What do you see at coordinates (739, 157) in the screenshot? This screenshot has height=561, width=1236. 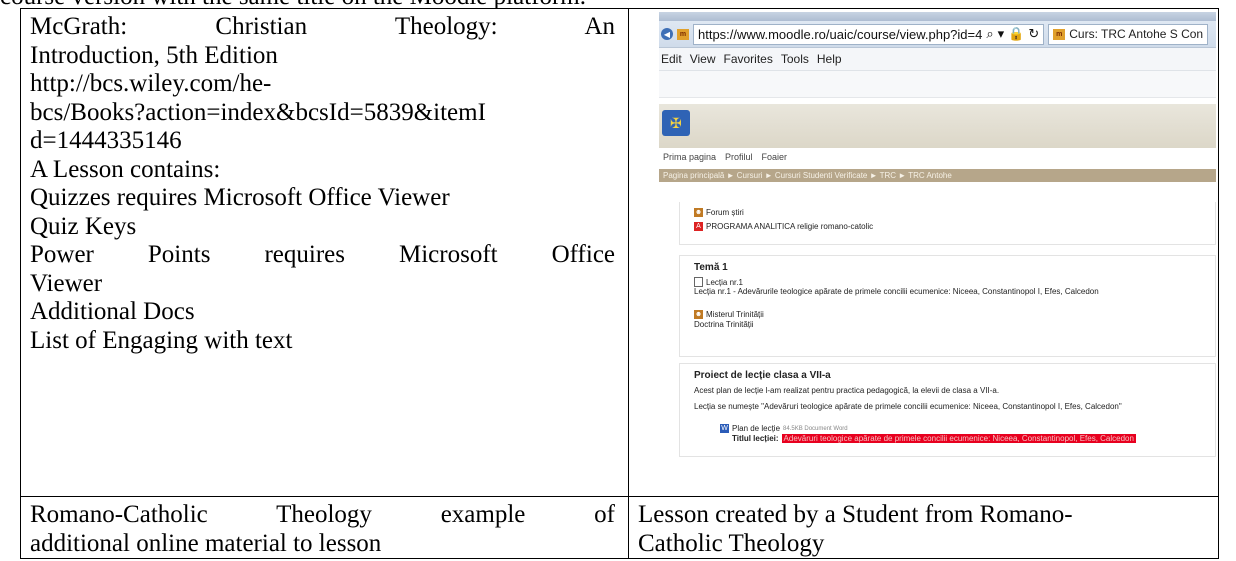 I see `nav-profile: Profilul` at bounding box center [739, 157].